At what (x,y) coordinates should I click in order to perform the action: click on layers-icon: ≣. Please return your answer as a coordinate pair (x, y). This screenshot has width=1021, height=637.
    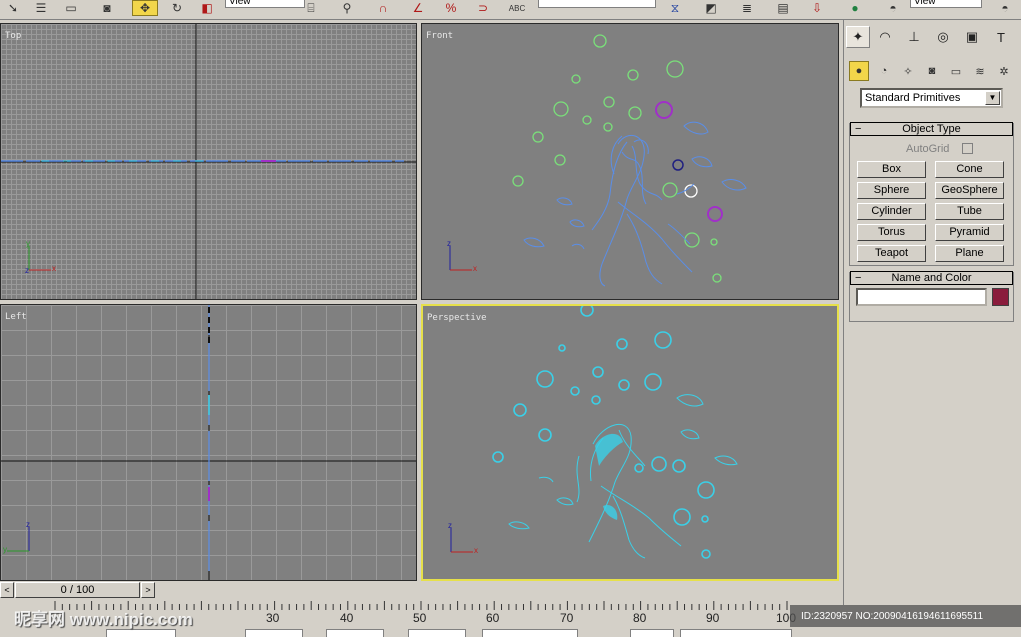
    Looking at the image, I should click on (747, 8).